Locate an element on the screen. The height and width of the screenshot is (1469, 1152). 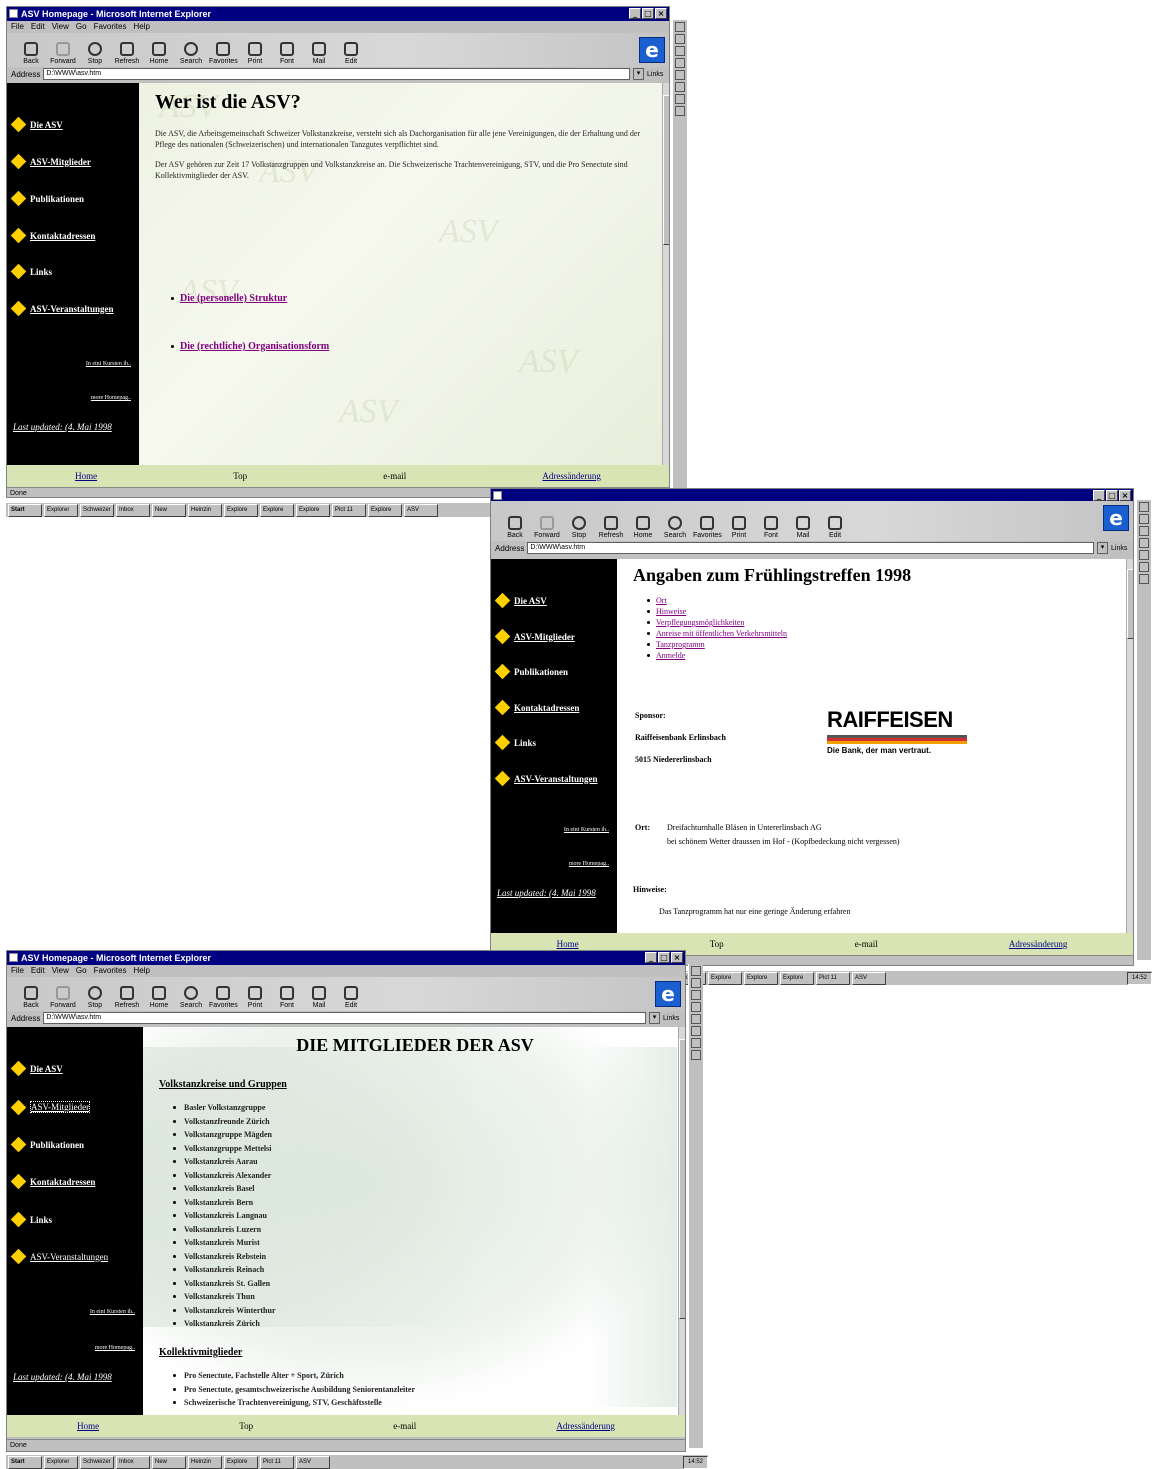
section-link-tanzprogramm: Tanzprogramm is located at coordinates (717, 644).